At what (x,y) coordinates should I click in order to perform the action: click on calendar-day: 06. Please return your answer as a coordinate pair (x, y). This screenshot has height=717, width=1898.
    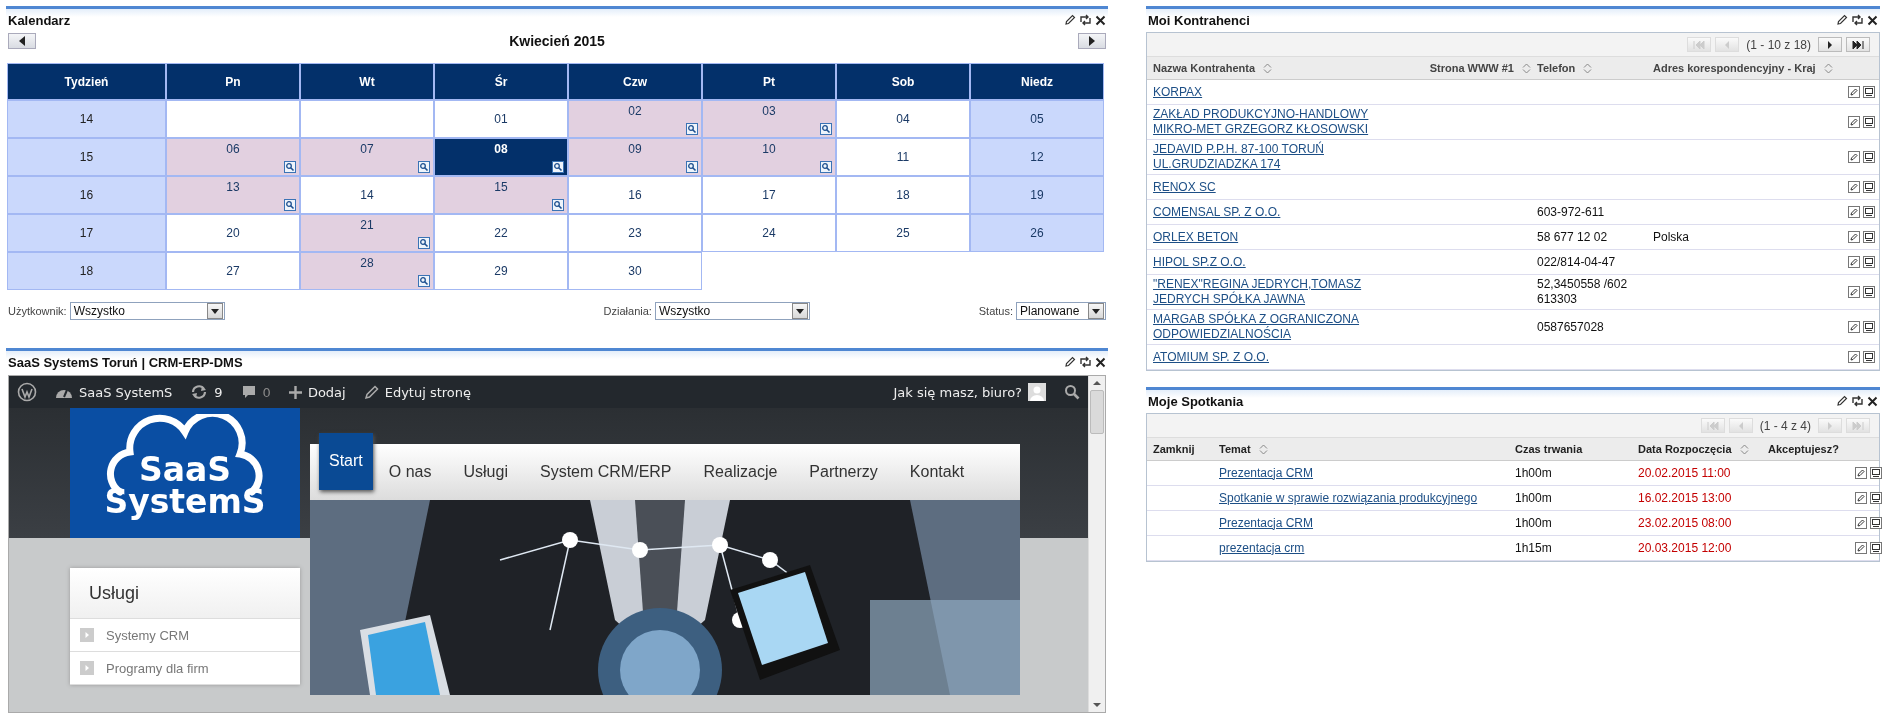
    Looking at the image, I should click on (233, 157).